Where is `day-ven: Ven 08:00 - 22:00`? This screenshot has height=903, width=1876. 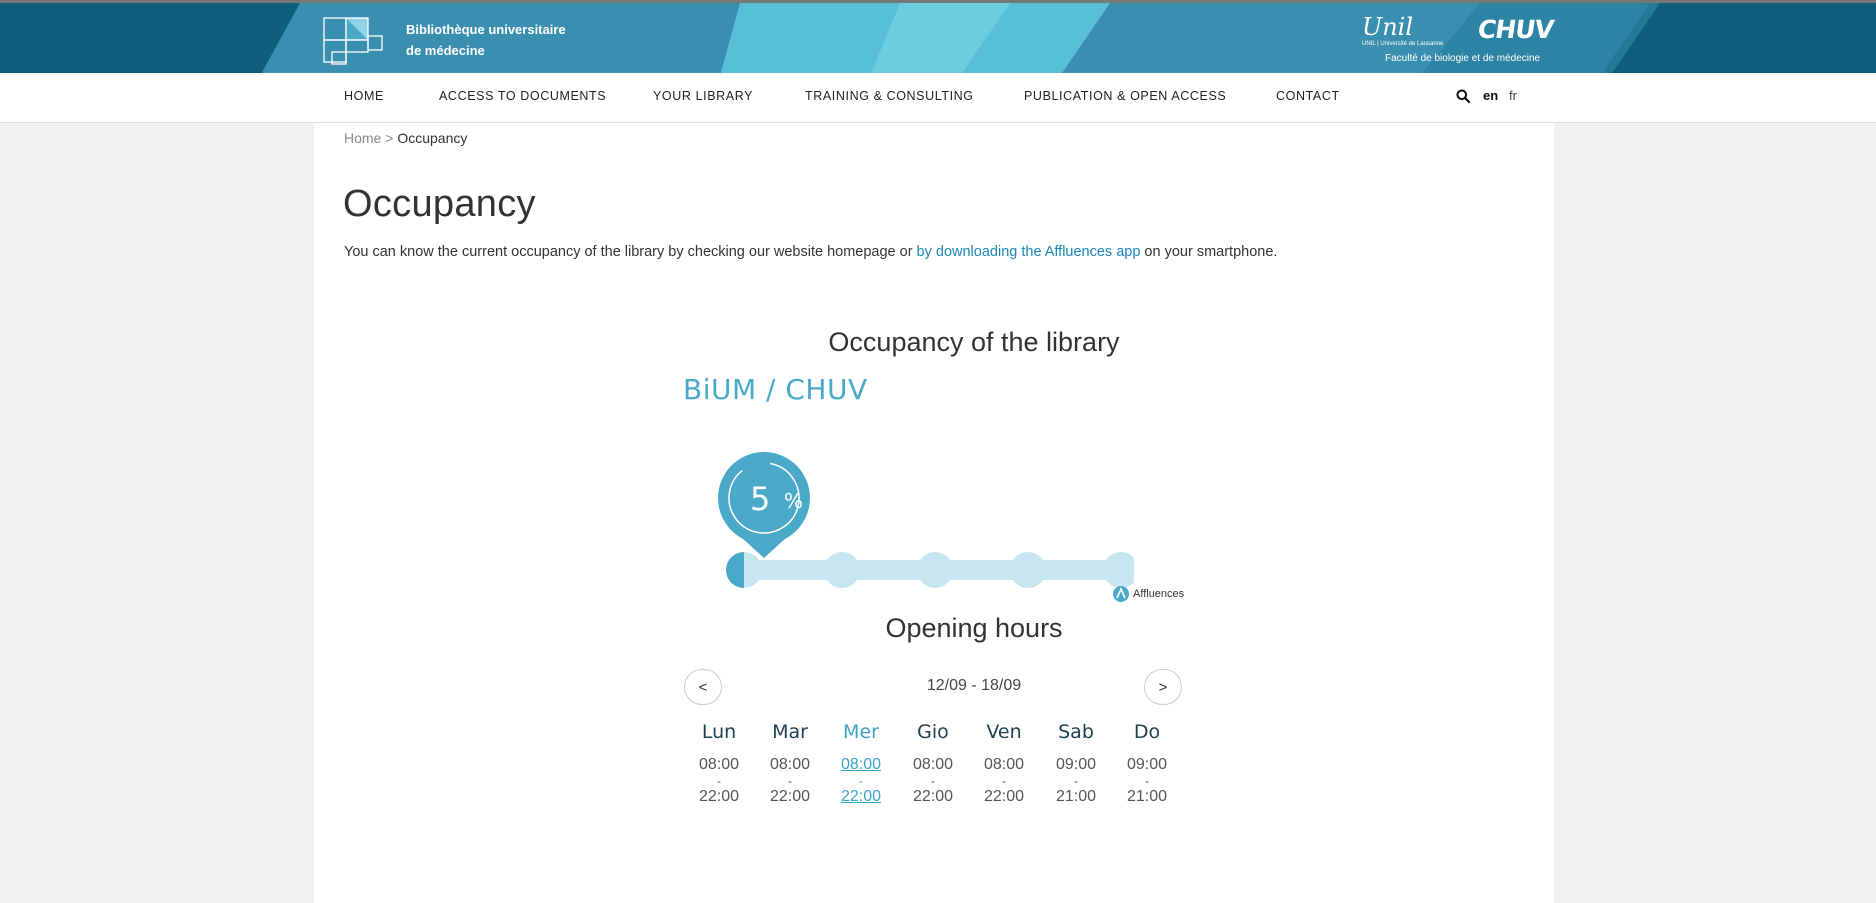
day-ven: Ven 08:00 - 22:00 is located at coordinates (1004, 763).